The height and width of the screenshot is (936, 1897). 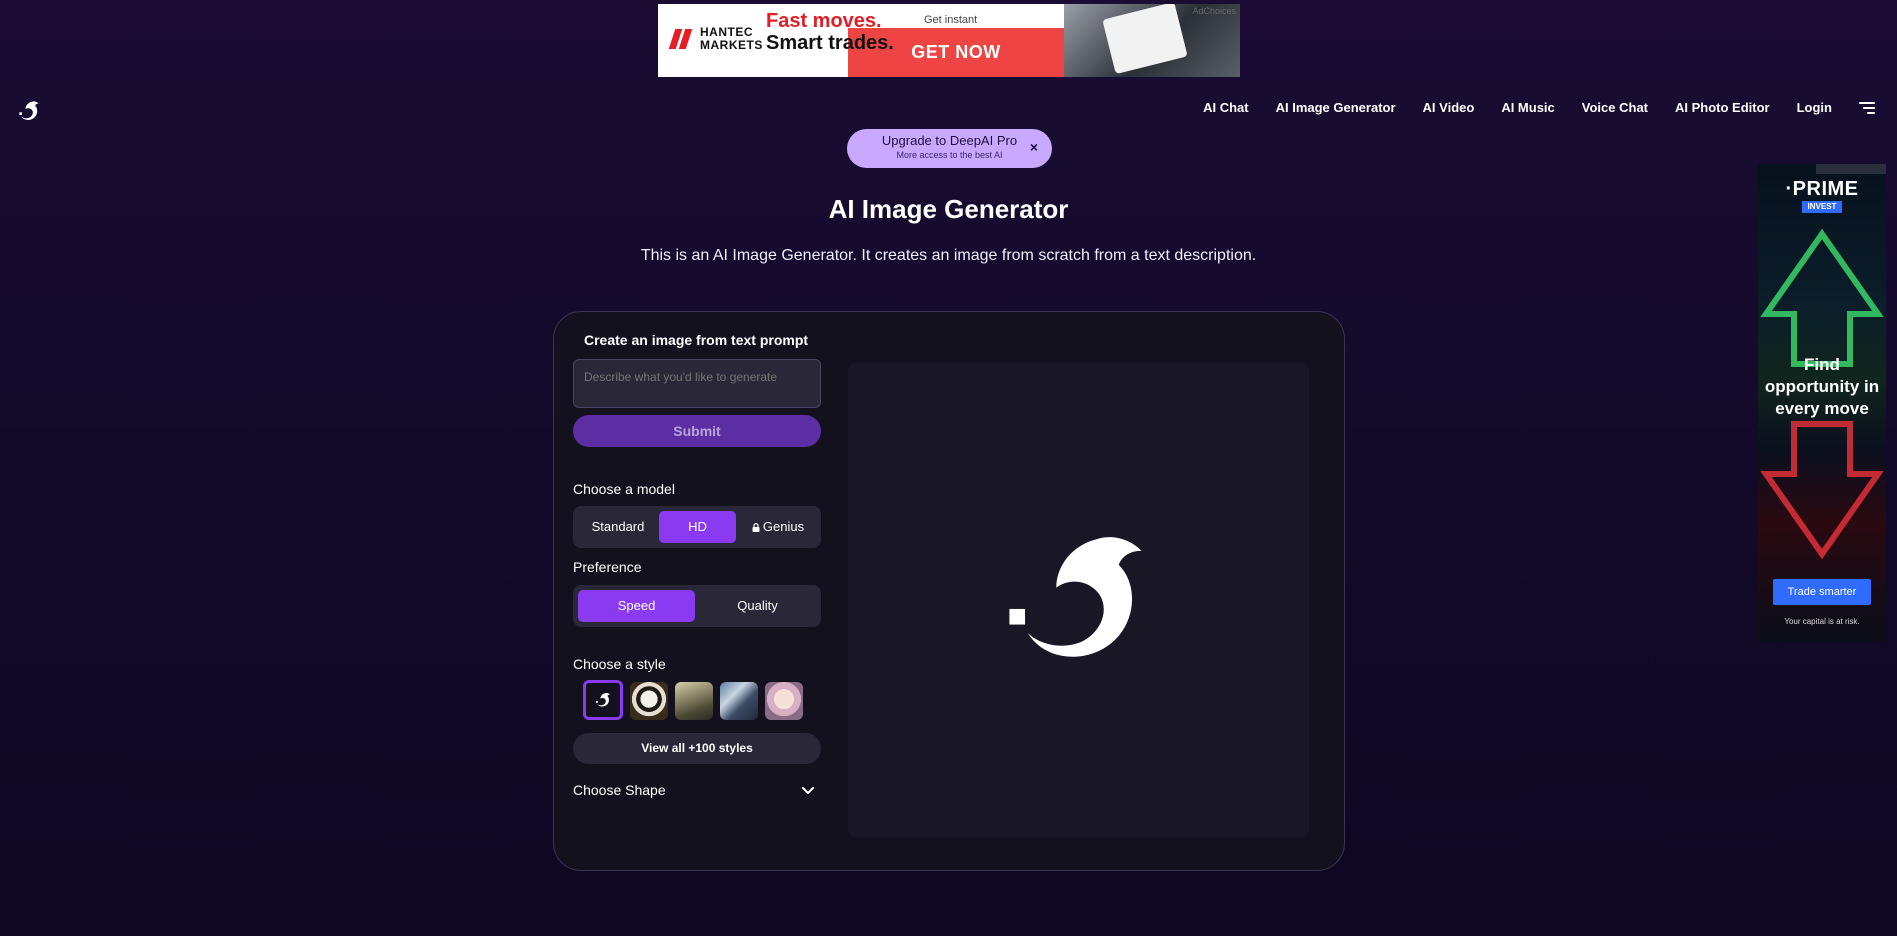 I want to click on choose-shape-label: Choose Shape, so click(x=619, y=790).